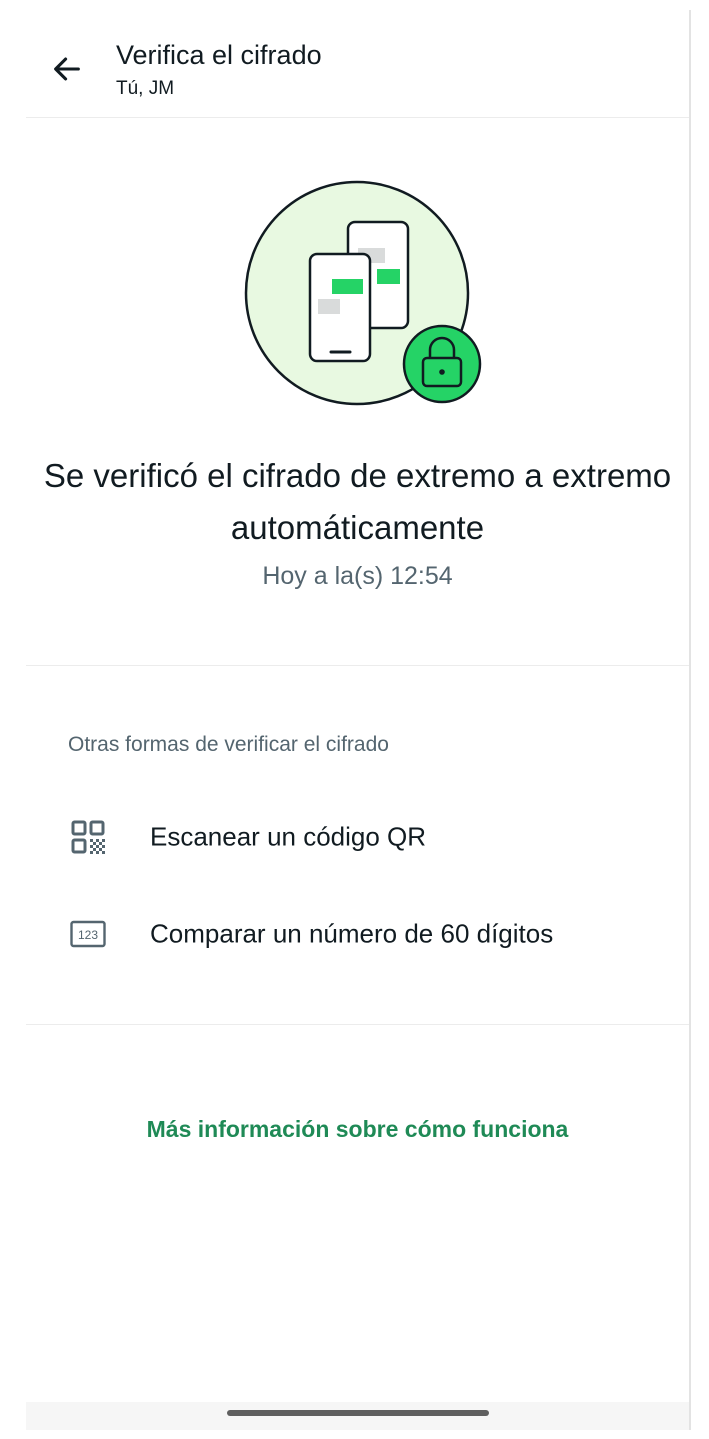 The width and height of the screenshot is (709, 1439). I want to click on page-subtitle: Tú, JM, so click(145, 88).